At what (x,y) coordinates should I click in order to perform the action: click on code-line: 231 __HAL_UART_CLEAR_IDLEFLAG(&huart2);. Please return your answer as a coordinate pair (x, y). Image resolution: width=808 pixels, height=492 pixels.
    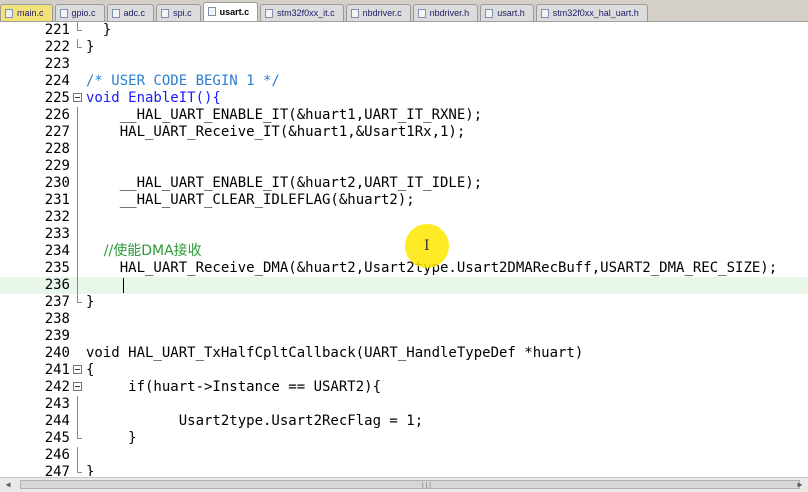
    Looking at the image, I should click on (404, 200).